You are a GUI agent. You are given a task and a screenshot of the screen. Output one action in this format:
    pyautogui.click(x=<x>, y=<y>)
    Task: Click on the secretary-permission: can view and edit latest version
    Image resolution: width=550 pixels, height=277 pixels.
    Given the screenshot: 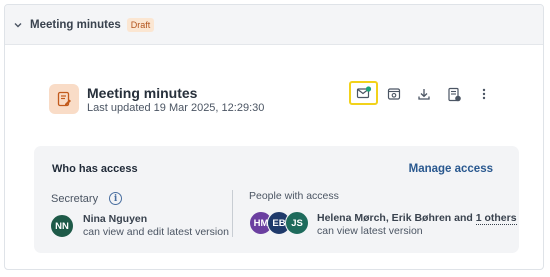 What is the action you would take?
    pyautogui.click(x=156, y=232)
    